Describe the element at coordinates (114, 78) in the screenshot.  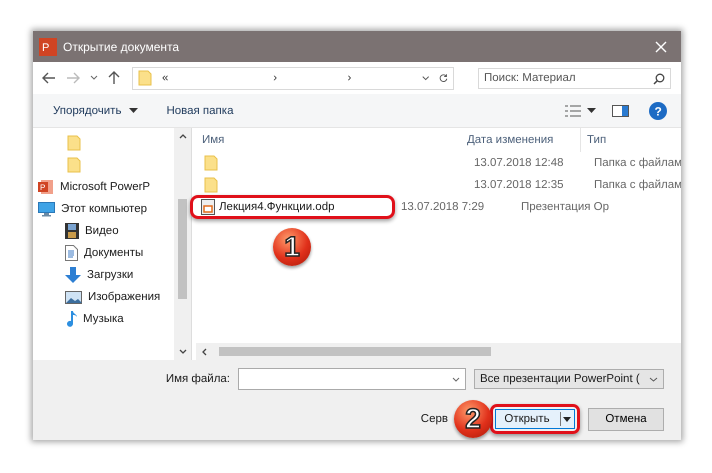
I see `up-arrow-icon` at that location.